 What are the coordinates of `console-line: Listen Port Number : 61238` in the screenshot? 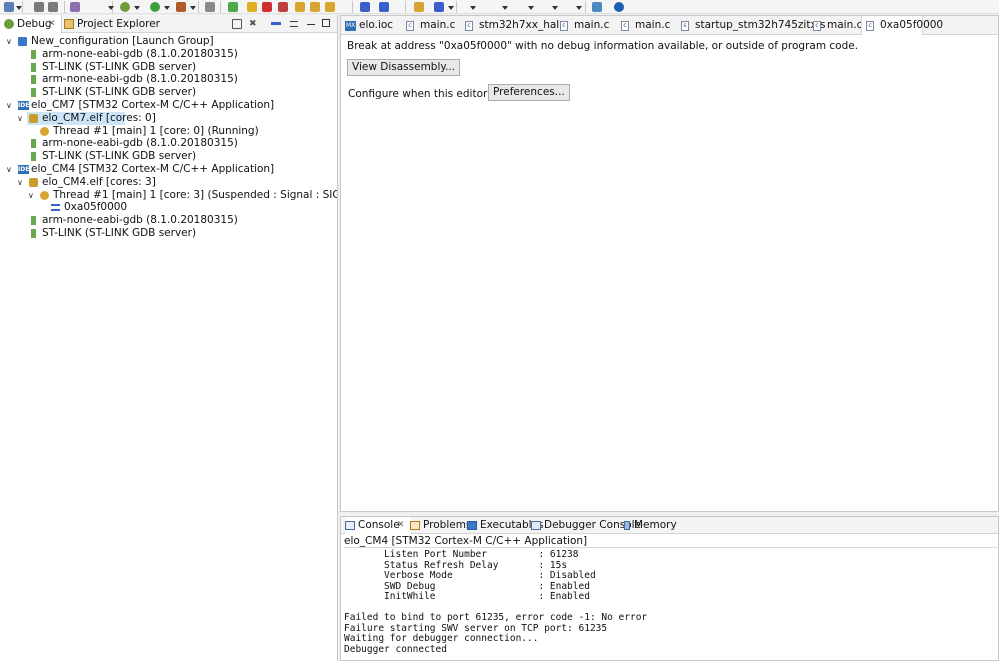 It's located at (461, 554).